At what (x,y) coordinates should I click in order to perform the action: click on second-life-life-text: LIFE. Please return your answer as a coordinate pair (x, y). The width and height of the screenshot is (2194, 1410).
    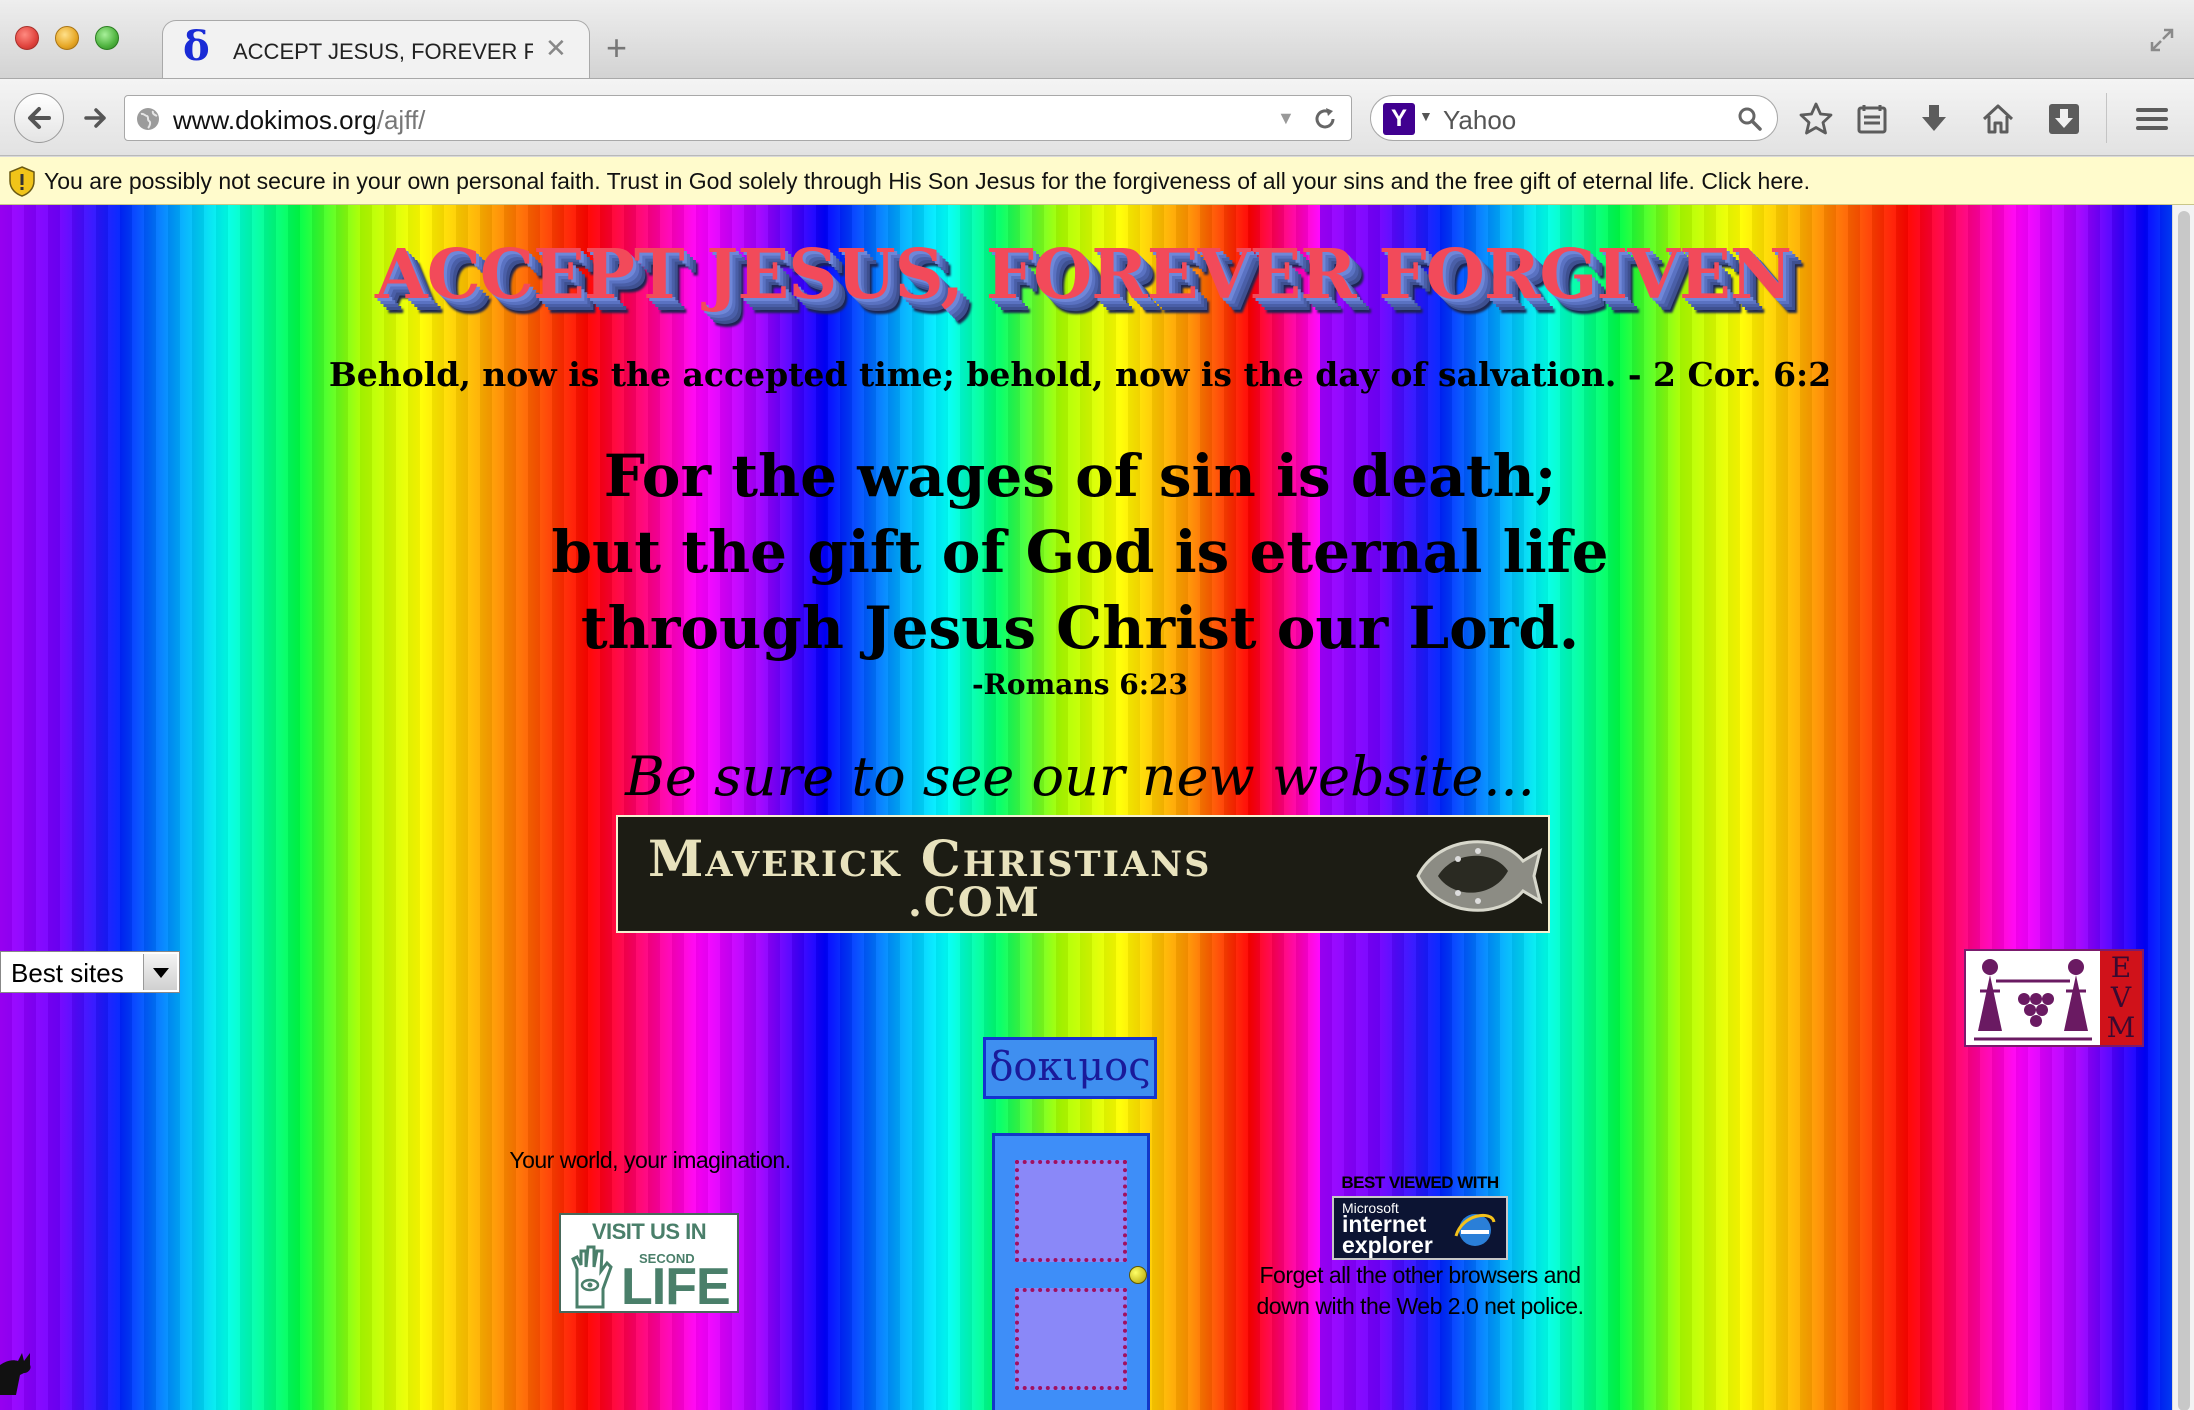
    Looking at the image, I should click on (676, 1287).